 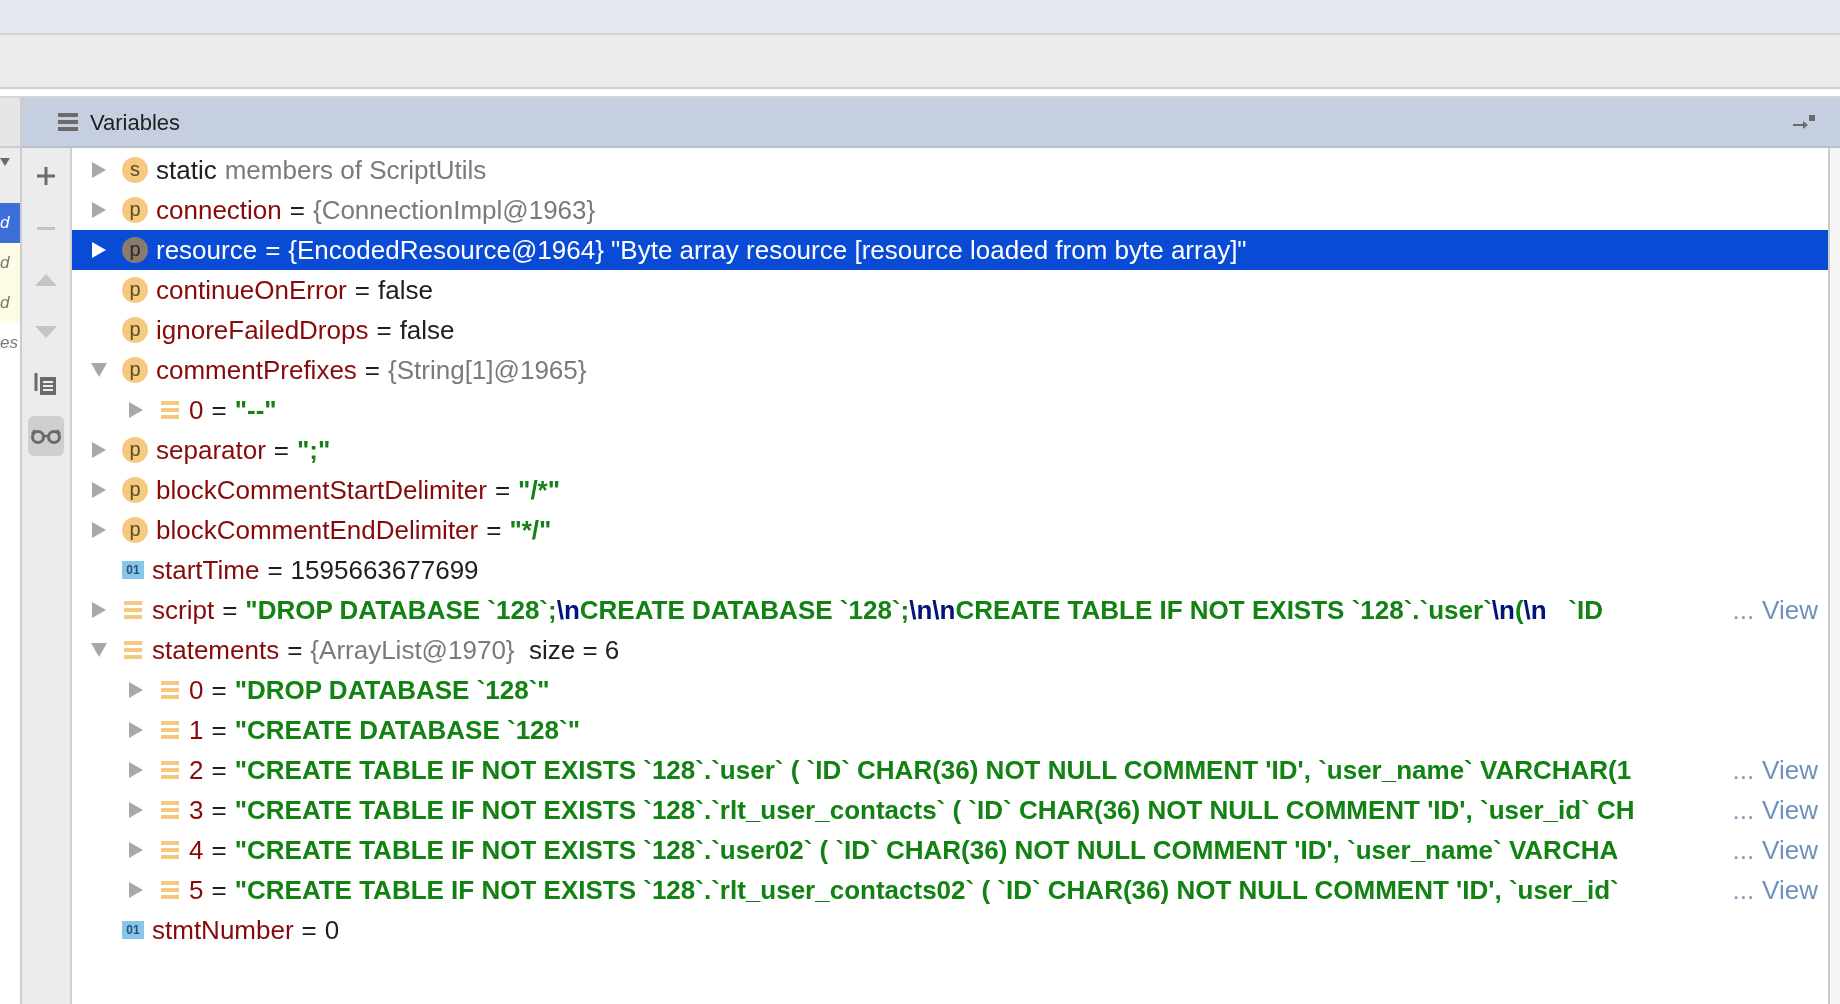 I want to click on variable-value: "CREATE TABLE IF NOT EXISTS `128`.`user02` ( `ID` CHAR(36) NOT NULL COMMENT 'ID', `user_name` VARCHA, so click(x=926, y=850).